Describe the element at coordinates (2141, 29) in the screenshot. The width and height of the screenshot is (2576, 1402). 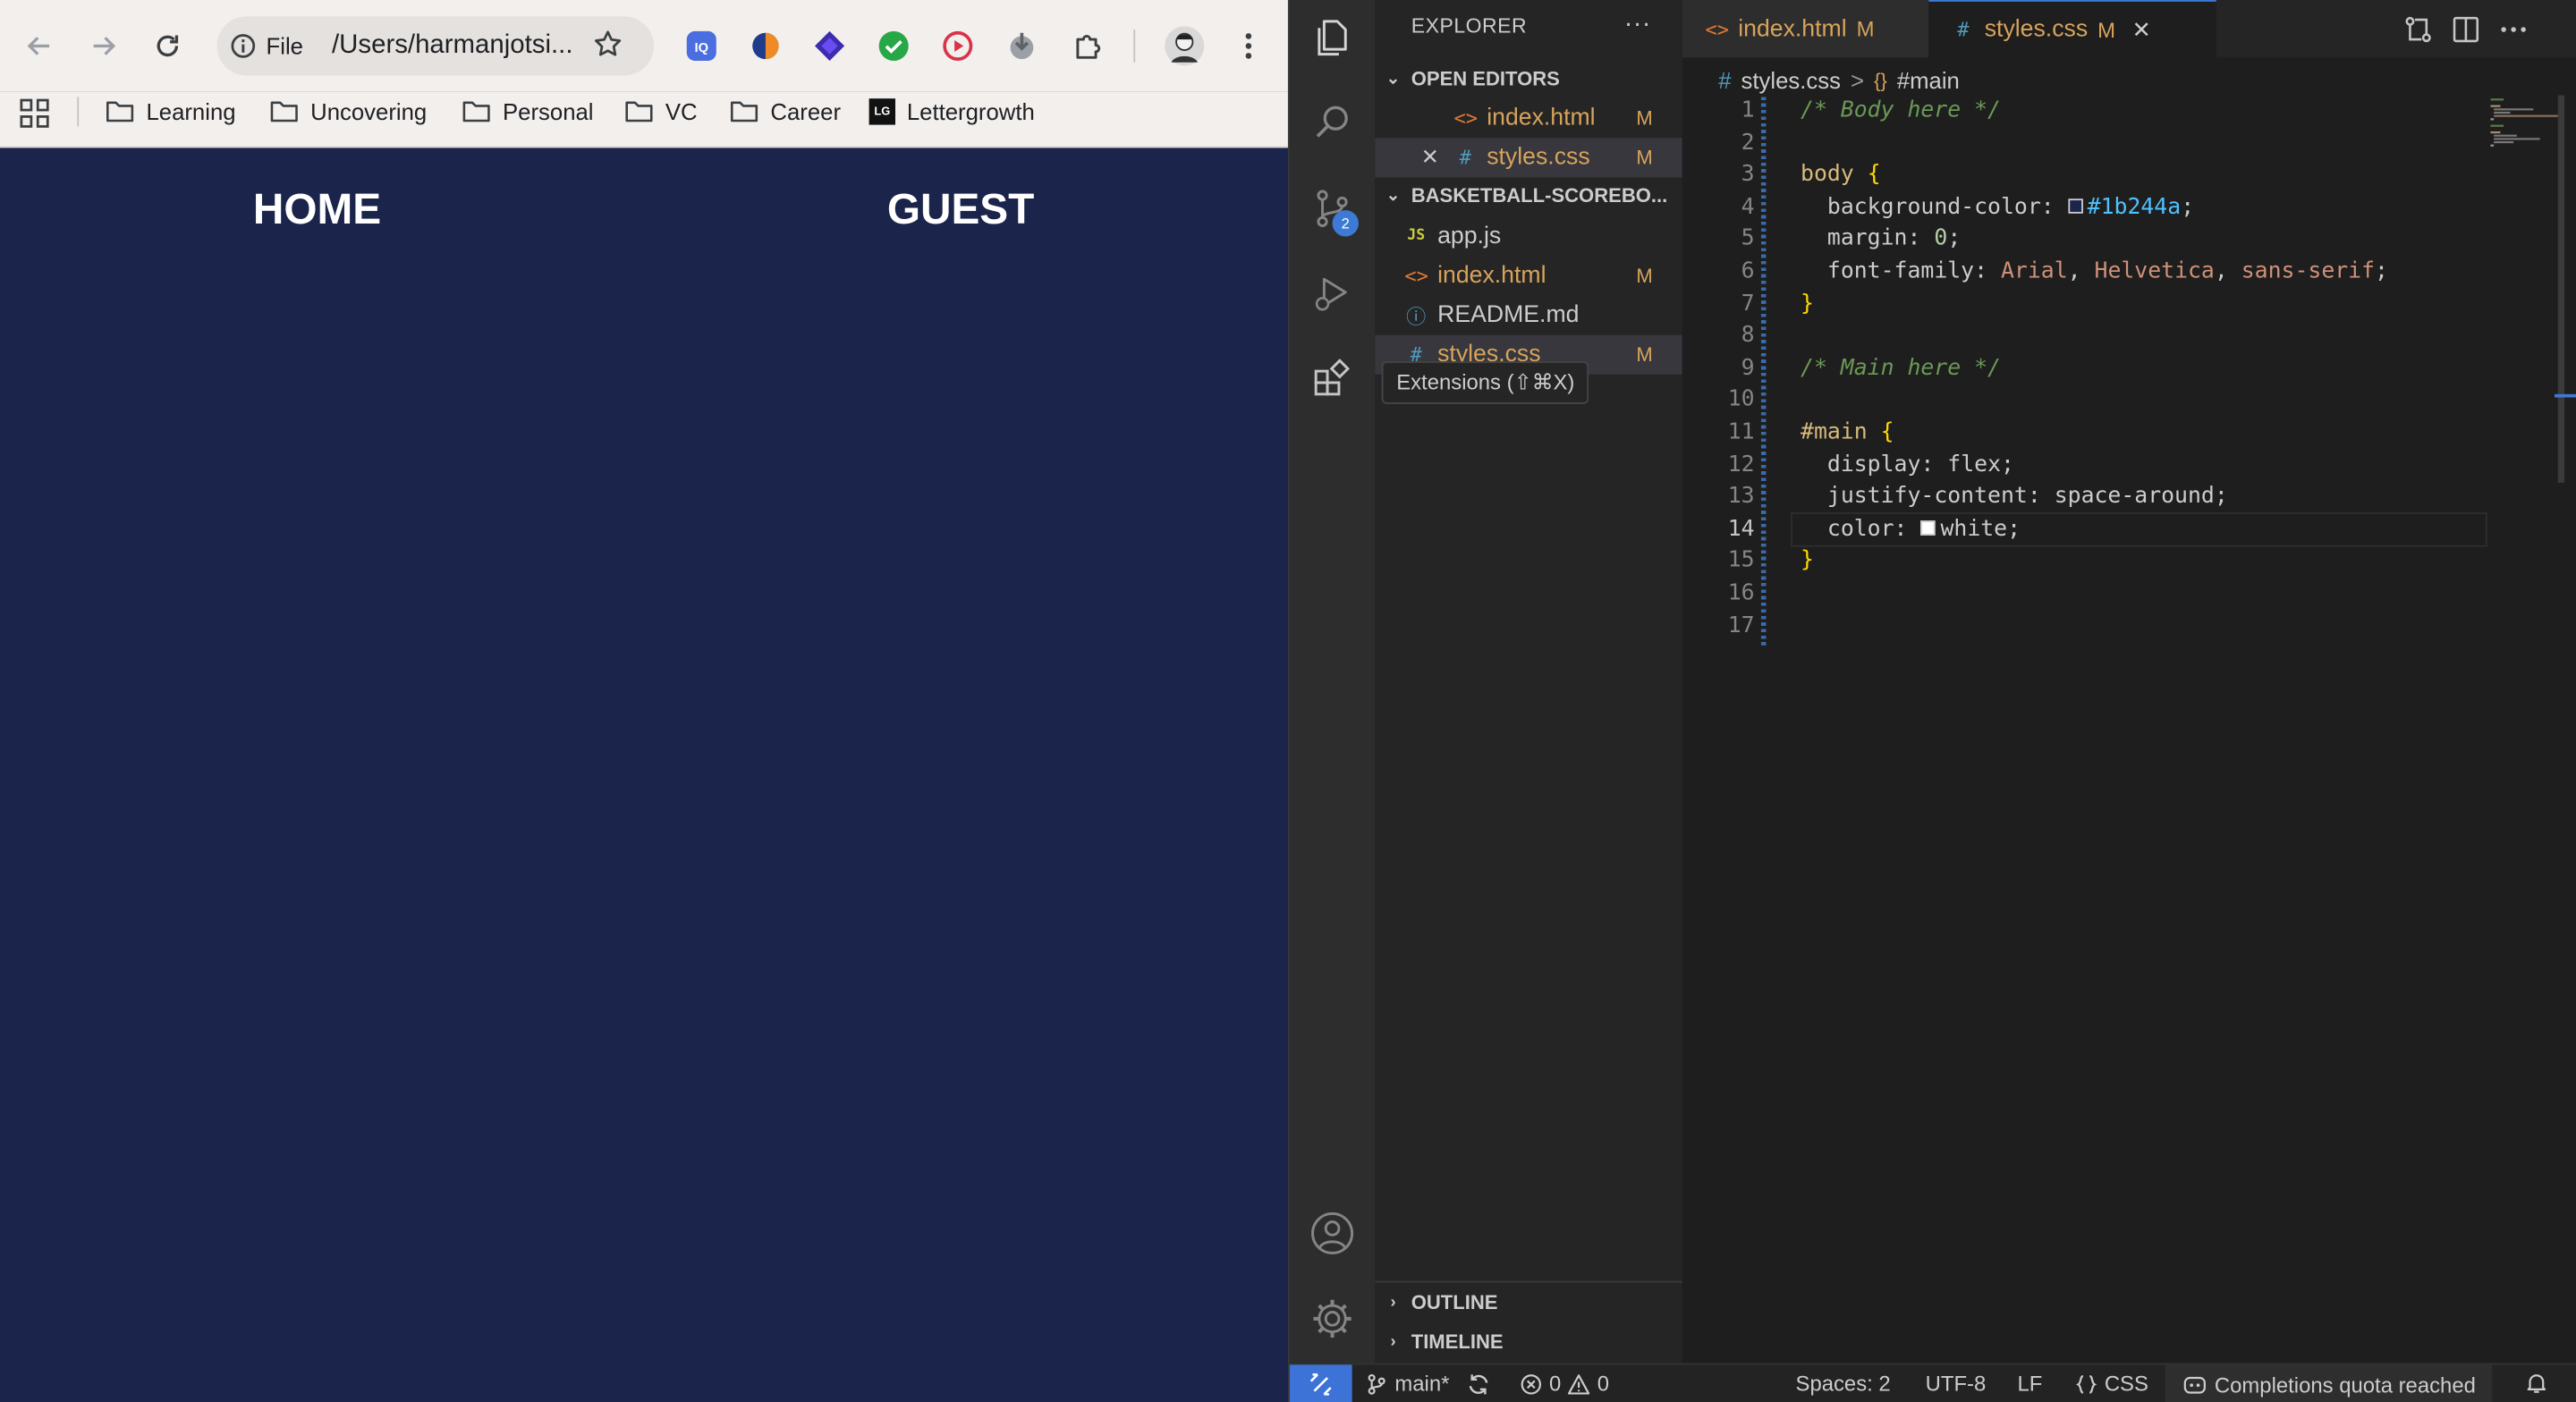
I see `close-tab-icon: ✕` at that location.